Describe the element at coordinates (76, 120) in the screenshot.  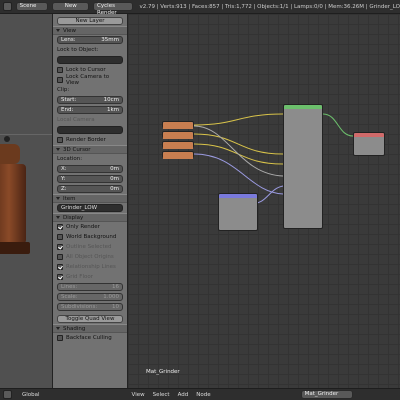
I see `local-camera-label: Local Camera` at that location.